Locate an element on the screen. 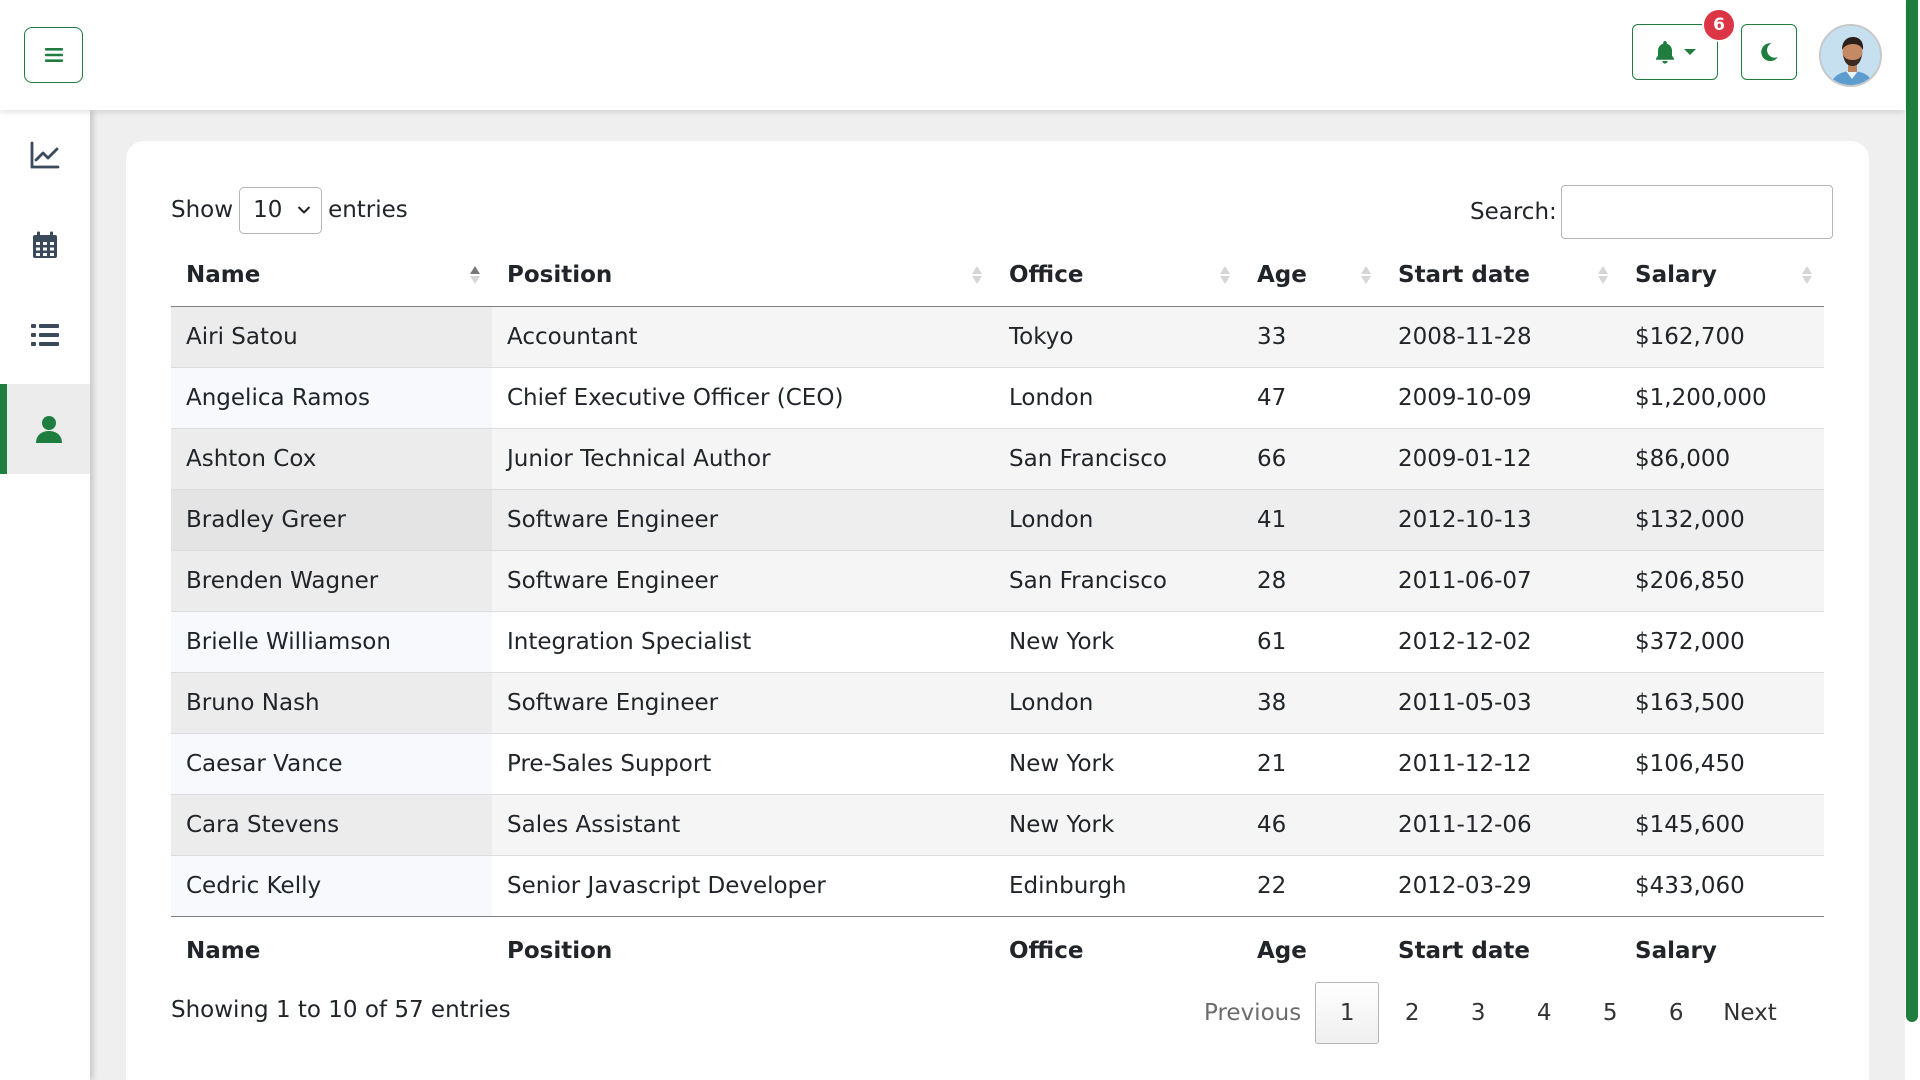 This screenshot has height=1080, width=1920. theme-toggle-button is located at coordinates (1769, 52).